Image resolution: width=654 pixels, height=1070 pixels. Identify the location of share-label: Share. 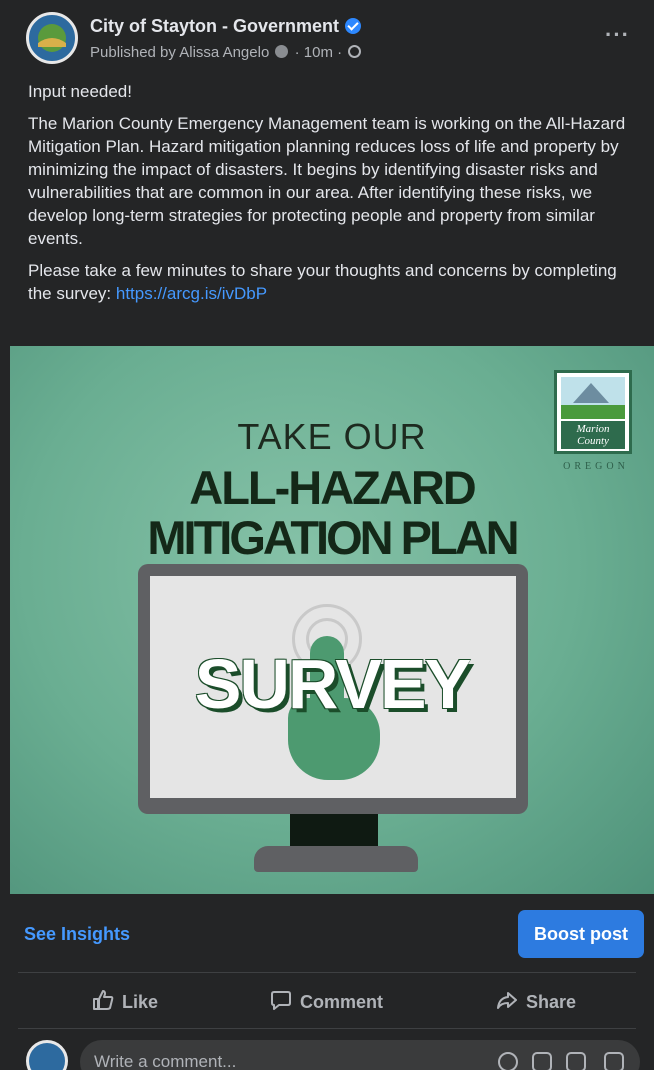
(551, 1002).